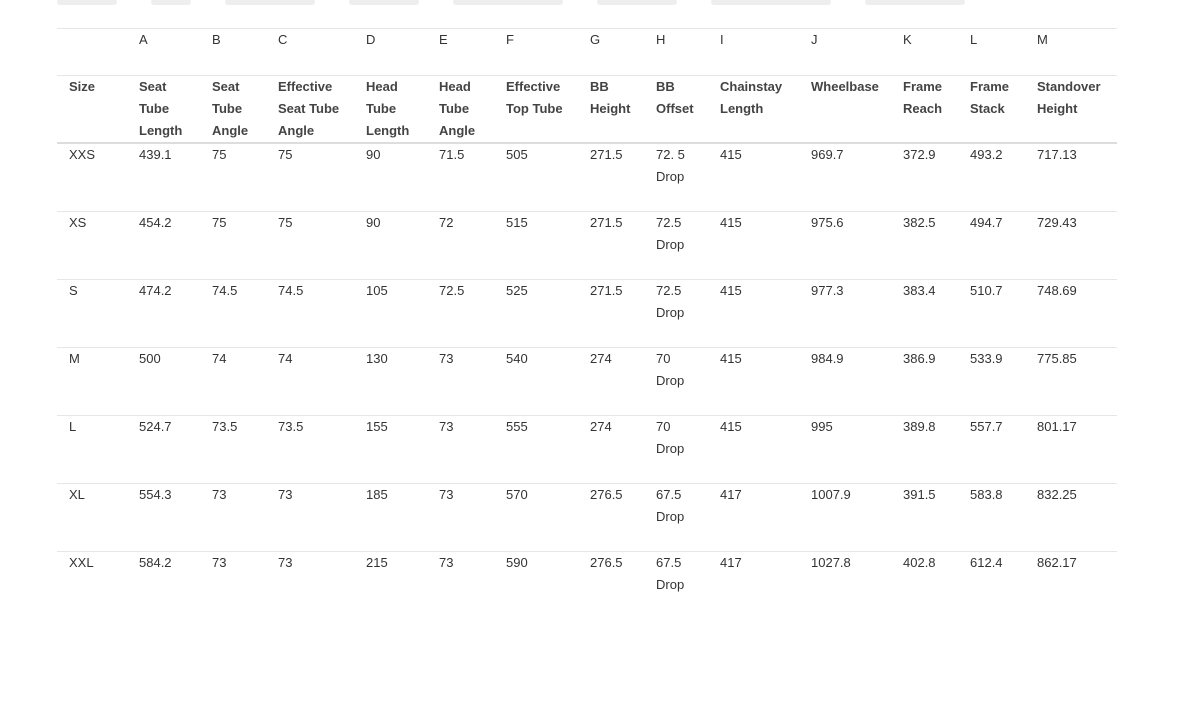  What do you see at coordinates (82, 86) in the screenshot?
I see `column-header-text: Size` at bounding box center [82, 86].